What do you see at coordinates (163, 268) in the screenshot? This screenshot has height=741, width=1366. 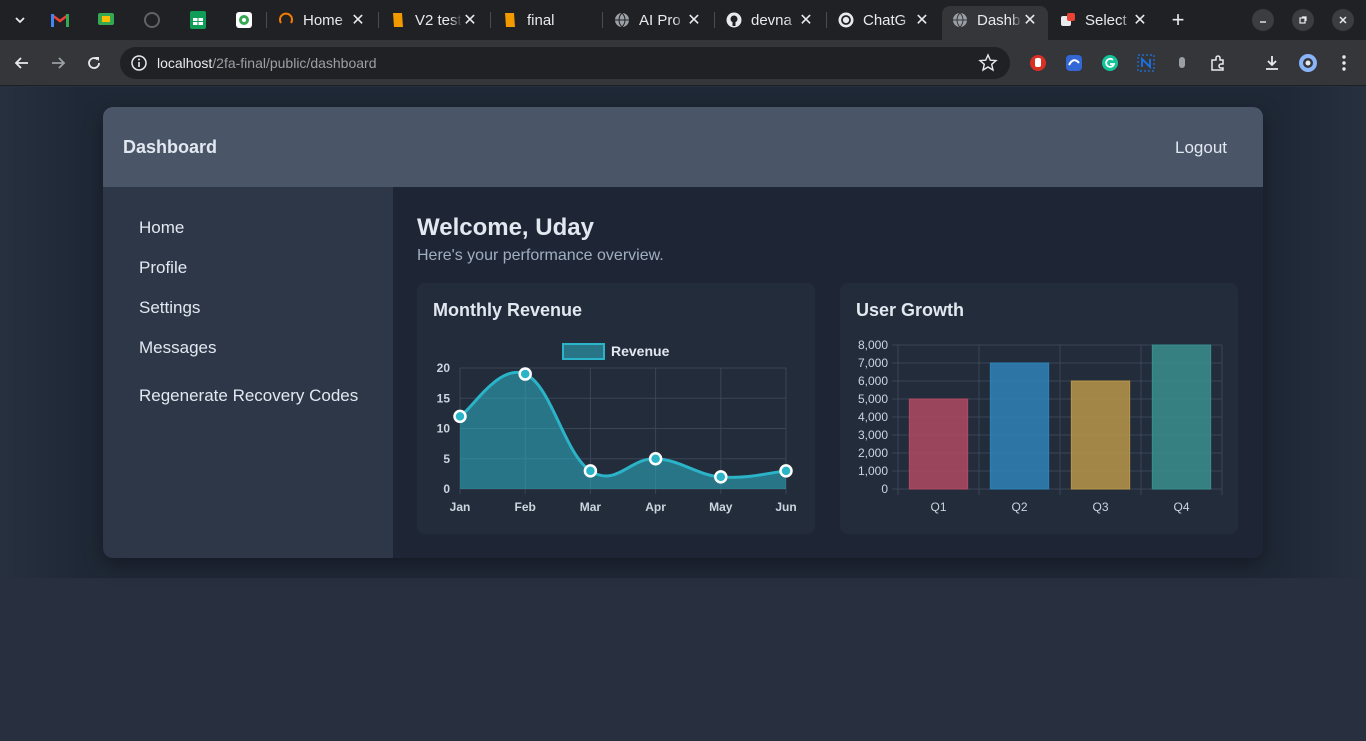 I see `sidebar-item-profile: Profile` at bounding box center [163, 268].